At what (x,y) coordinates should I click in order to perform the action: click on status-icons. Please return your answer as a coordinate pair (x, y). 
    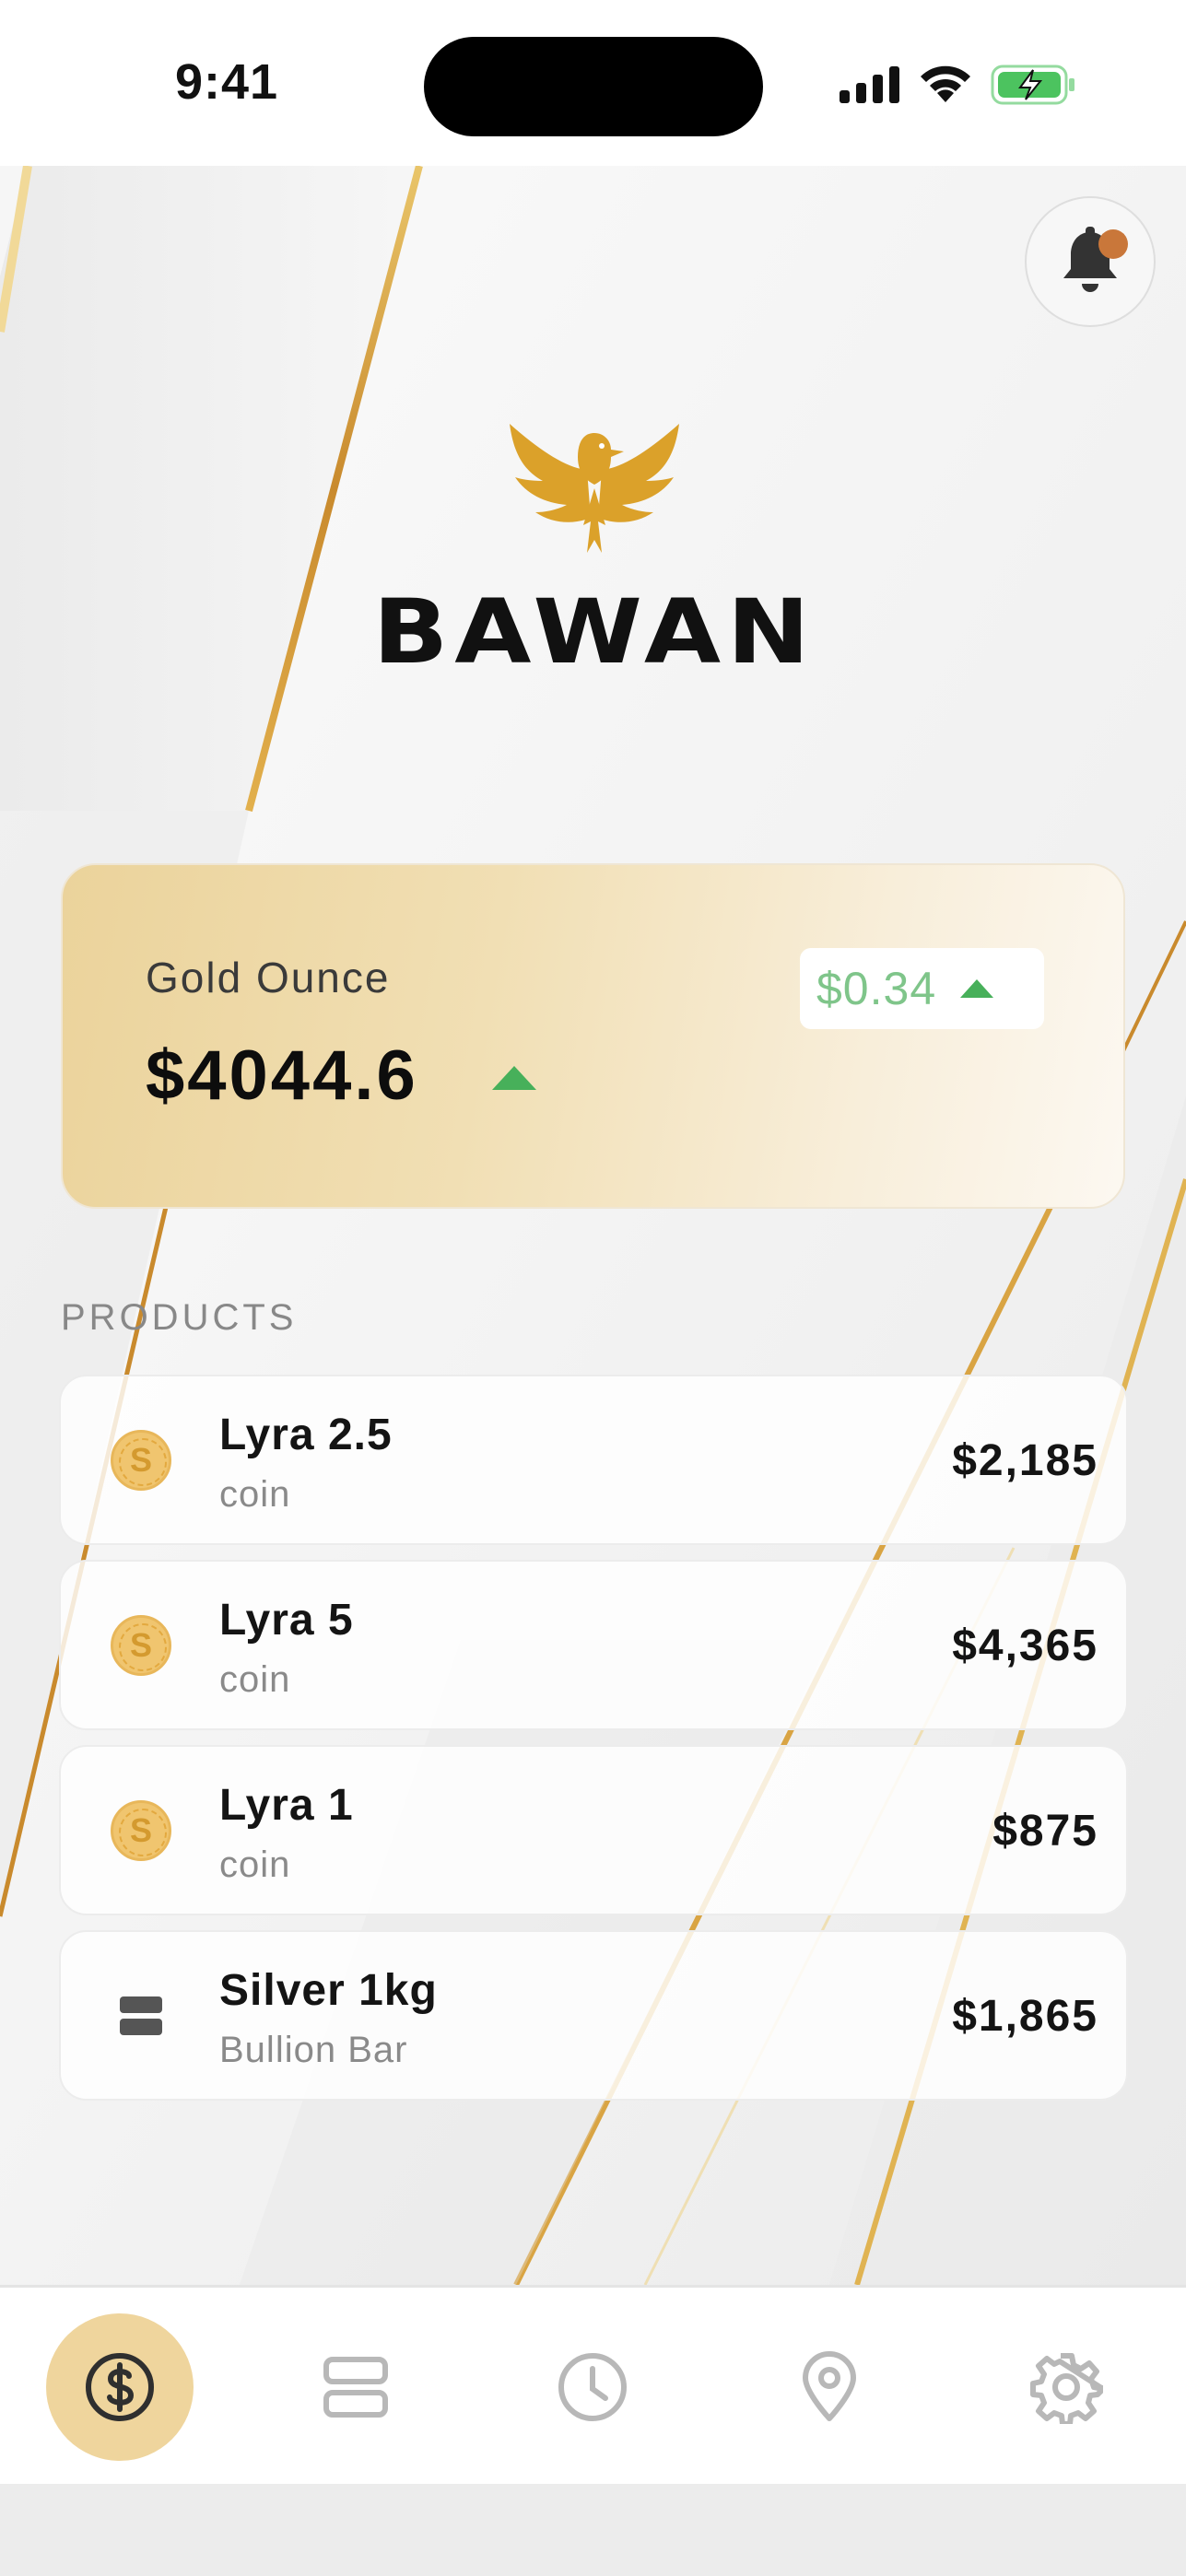
    Looking at the image, I should click on (957, 84).